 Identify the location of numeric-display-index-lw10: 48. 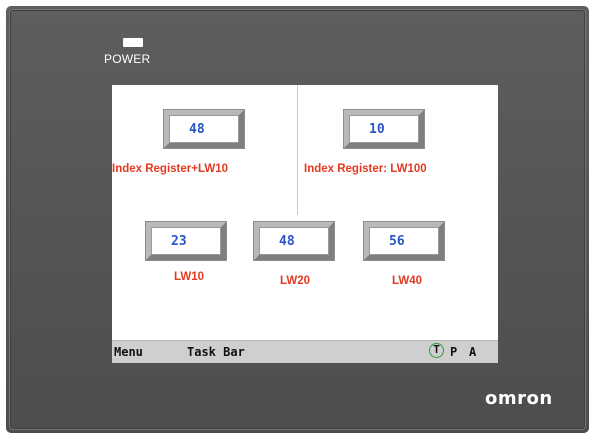
(204, 129).